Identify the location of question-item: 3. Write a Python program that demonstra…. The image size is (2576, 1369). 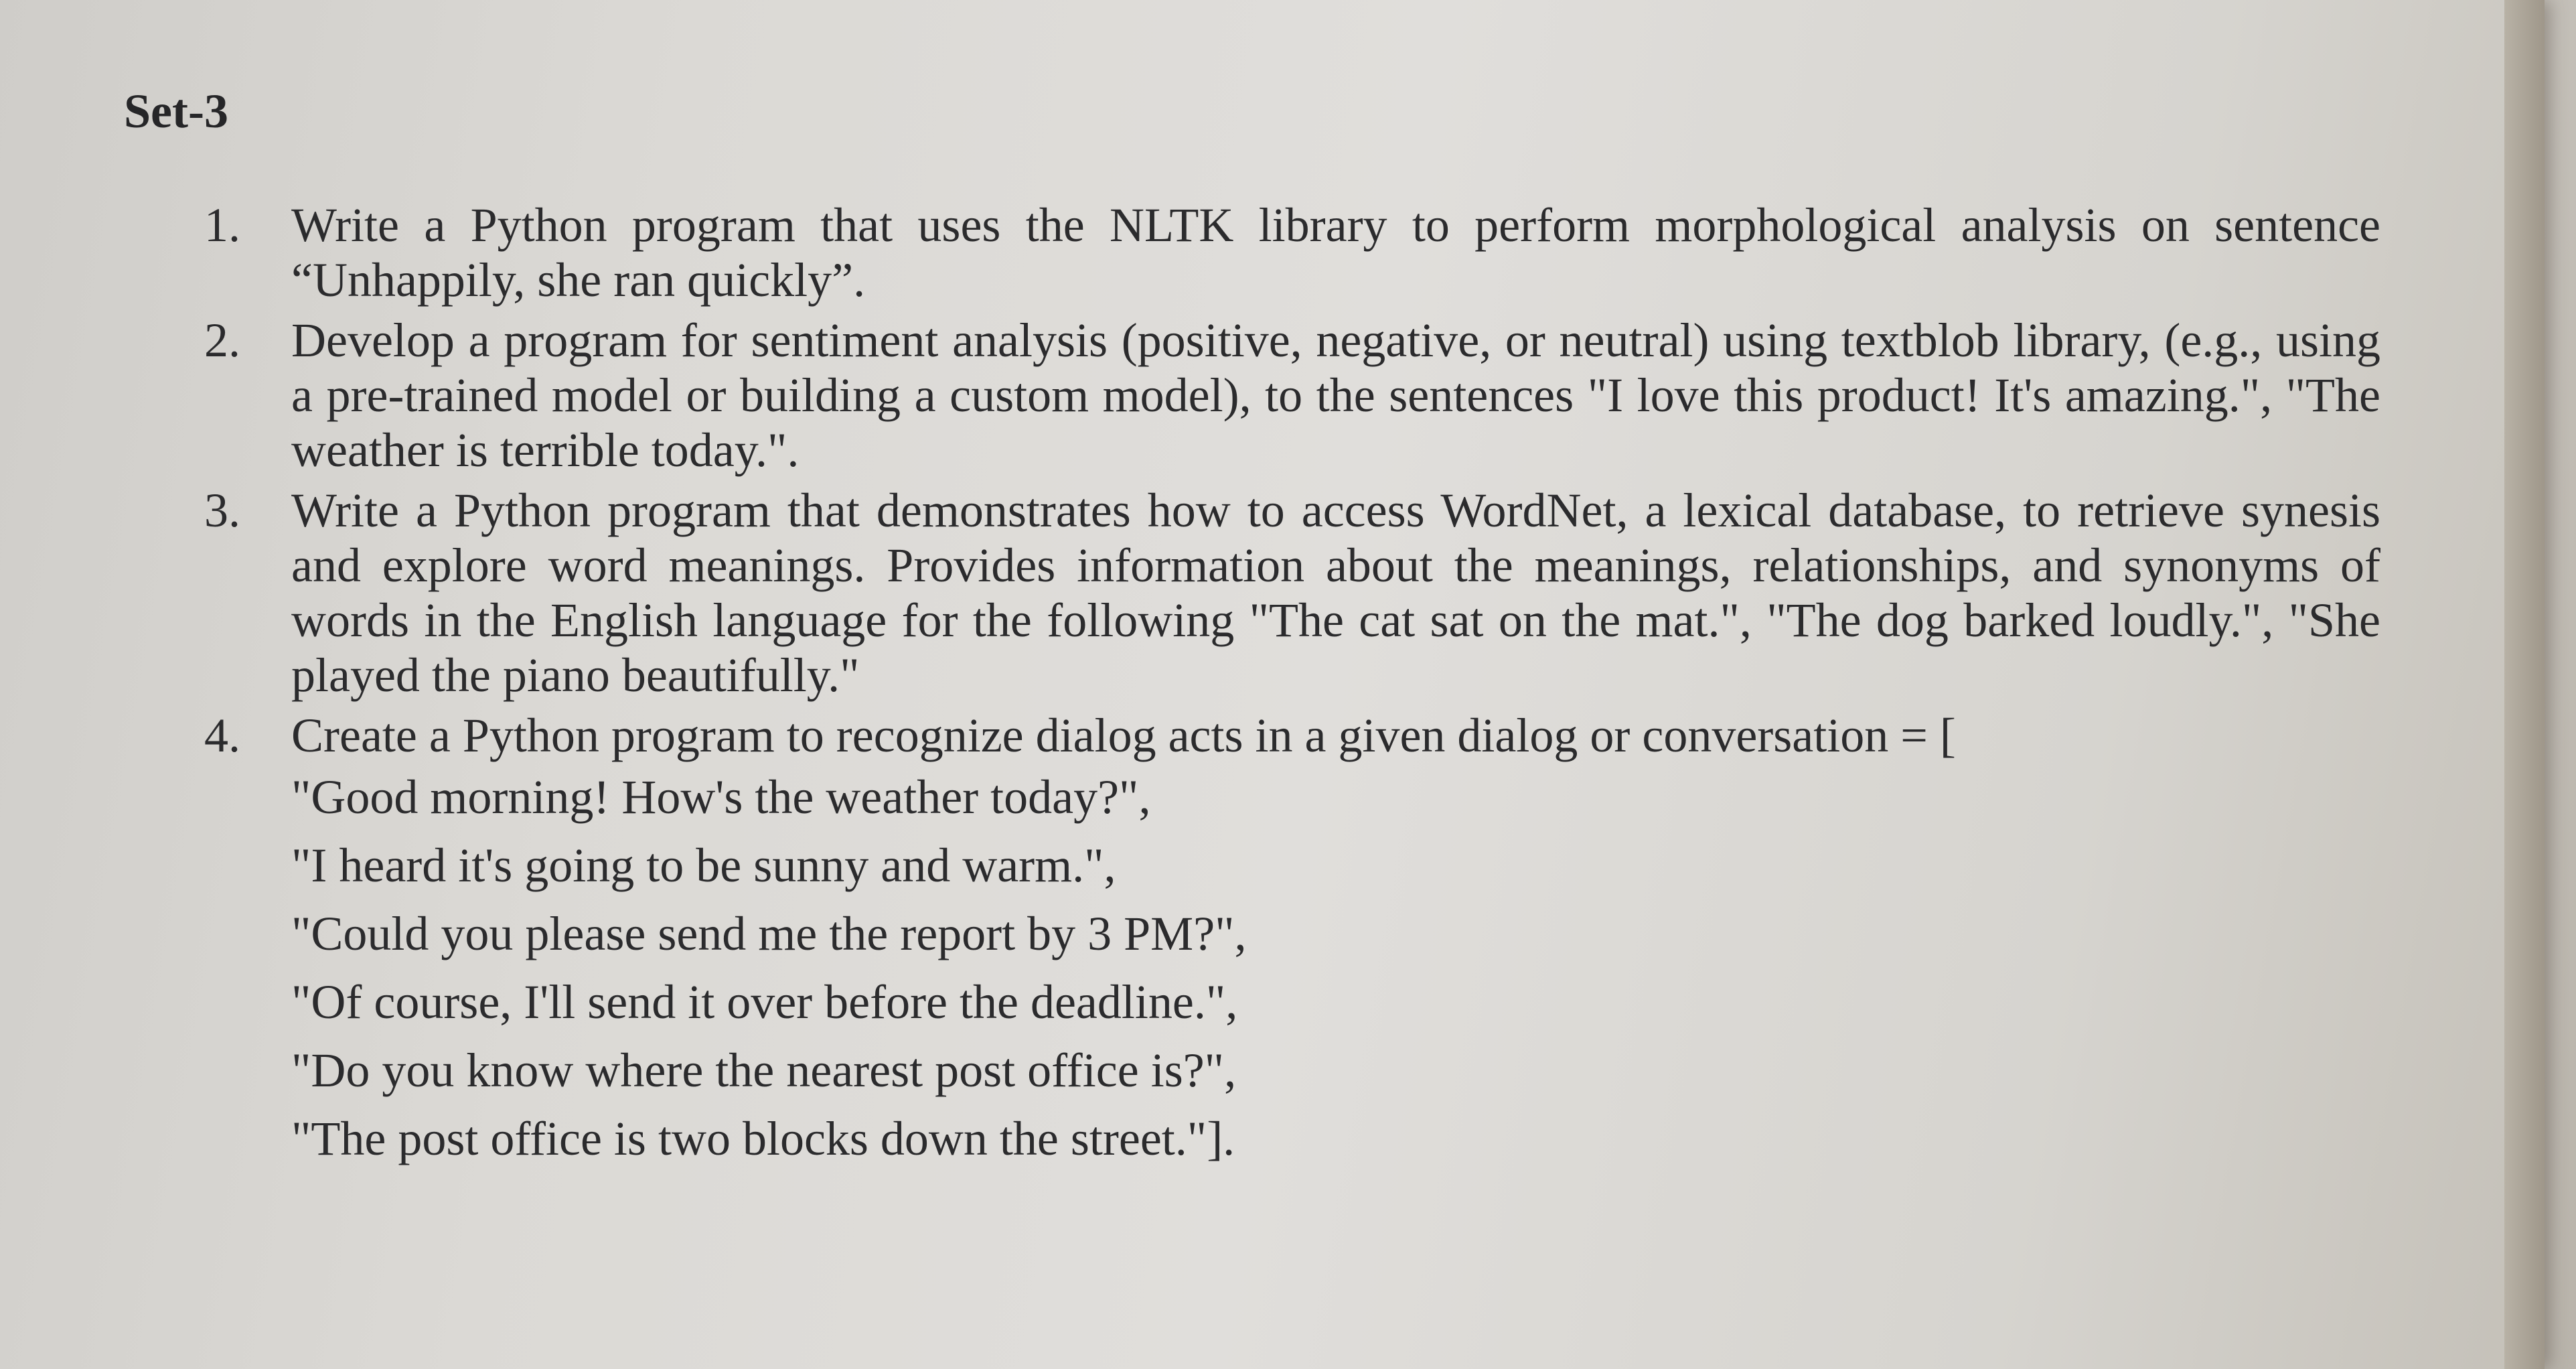
(1292, 593).